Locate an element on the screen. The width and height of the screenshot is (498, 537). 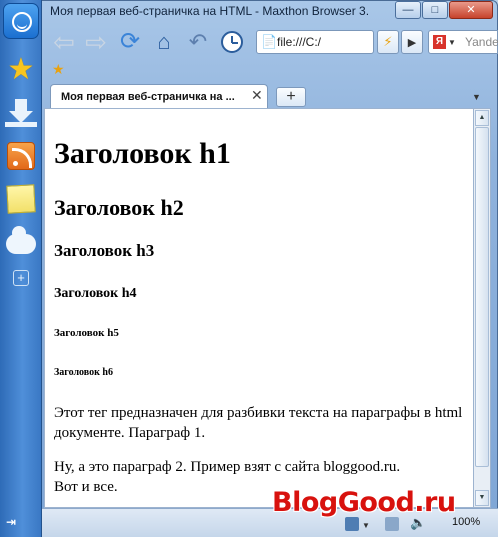
go-button: ▶ is located at coordinates (412, 42).